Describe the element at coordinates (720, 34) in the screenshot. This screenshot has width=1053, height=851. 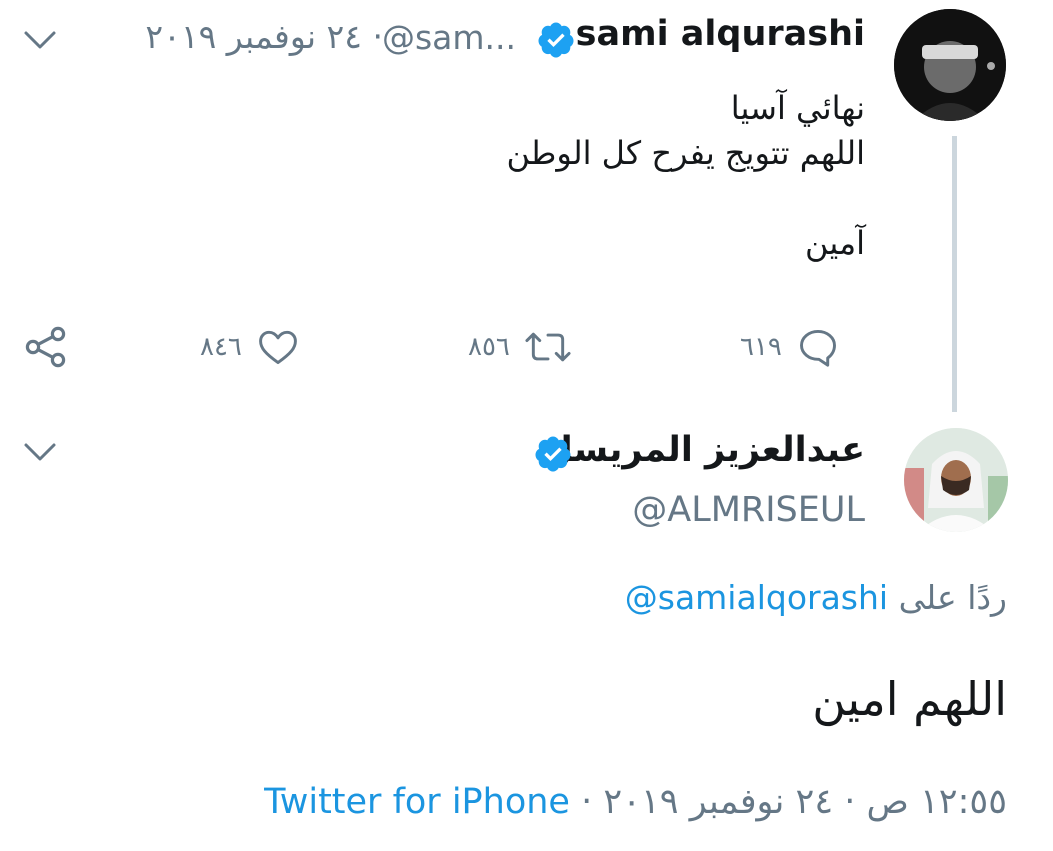
I see `parent-author-name: sami alqurashi` at that location.